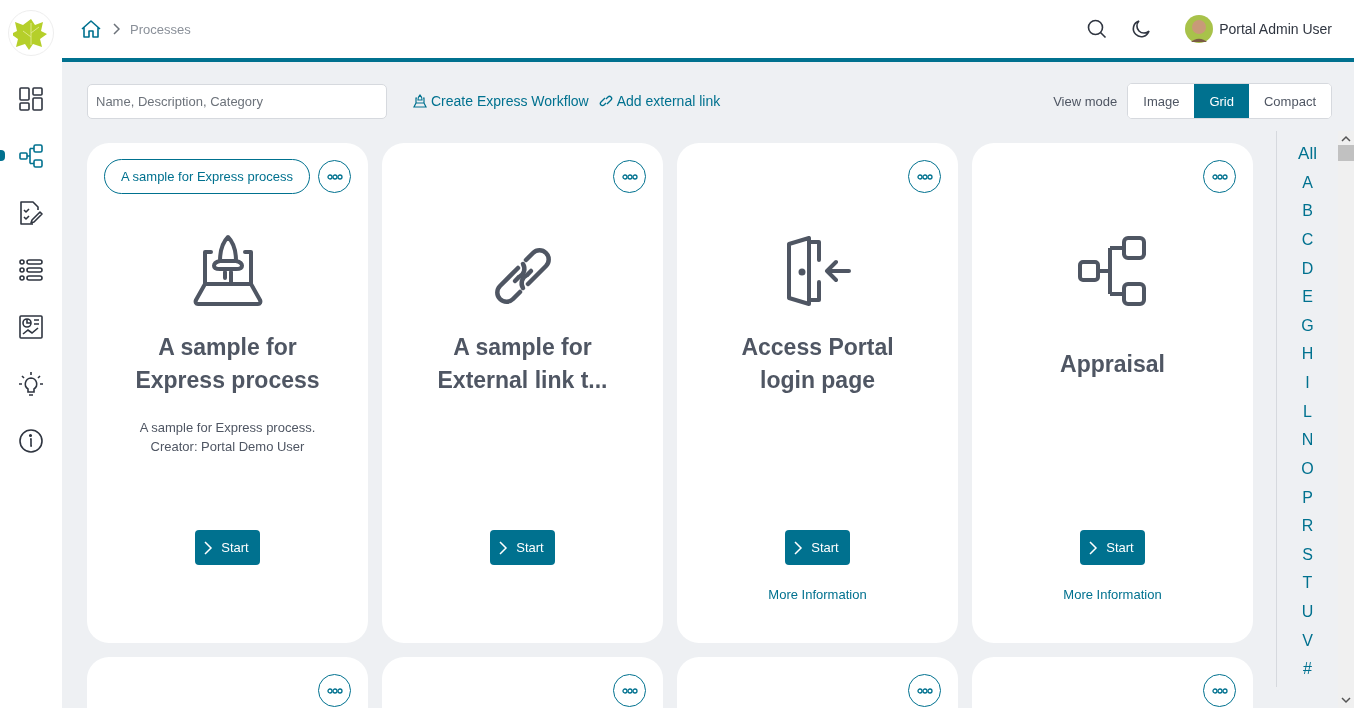  Describe the element at coordinates (1307, 472) in the screenshot. I see `alphabet-filter: O` at that location.